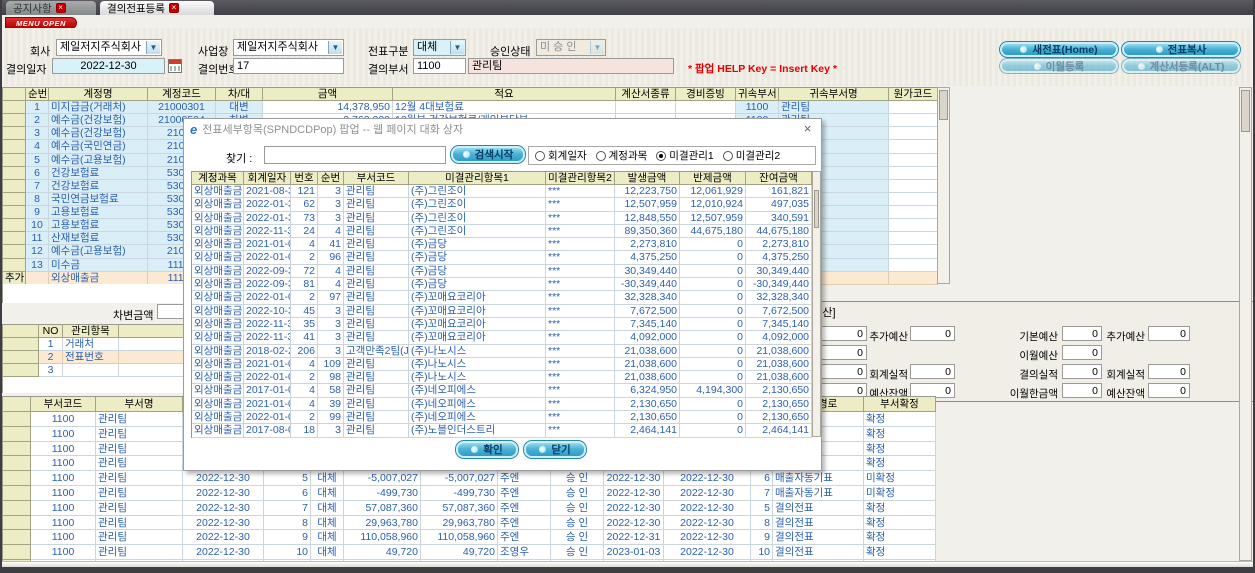 The width and height of the screenshot is (1255, 573). What do you see at coordinates (1125, 337) in the screenshot?
I see `budget-extra-label2: 추가예산` at bounding box center [1125, 337].